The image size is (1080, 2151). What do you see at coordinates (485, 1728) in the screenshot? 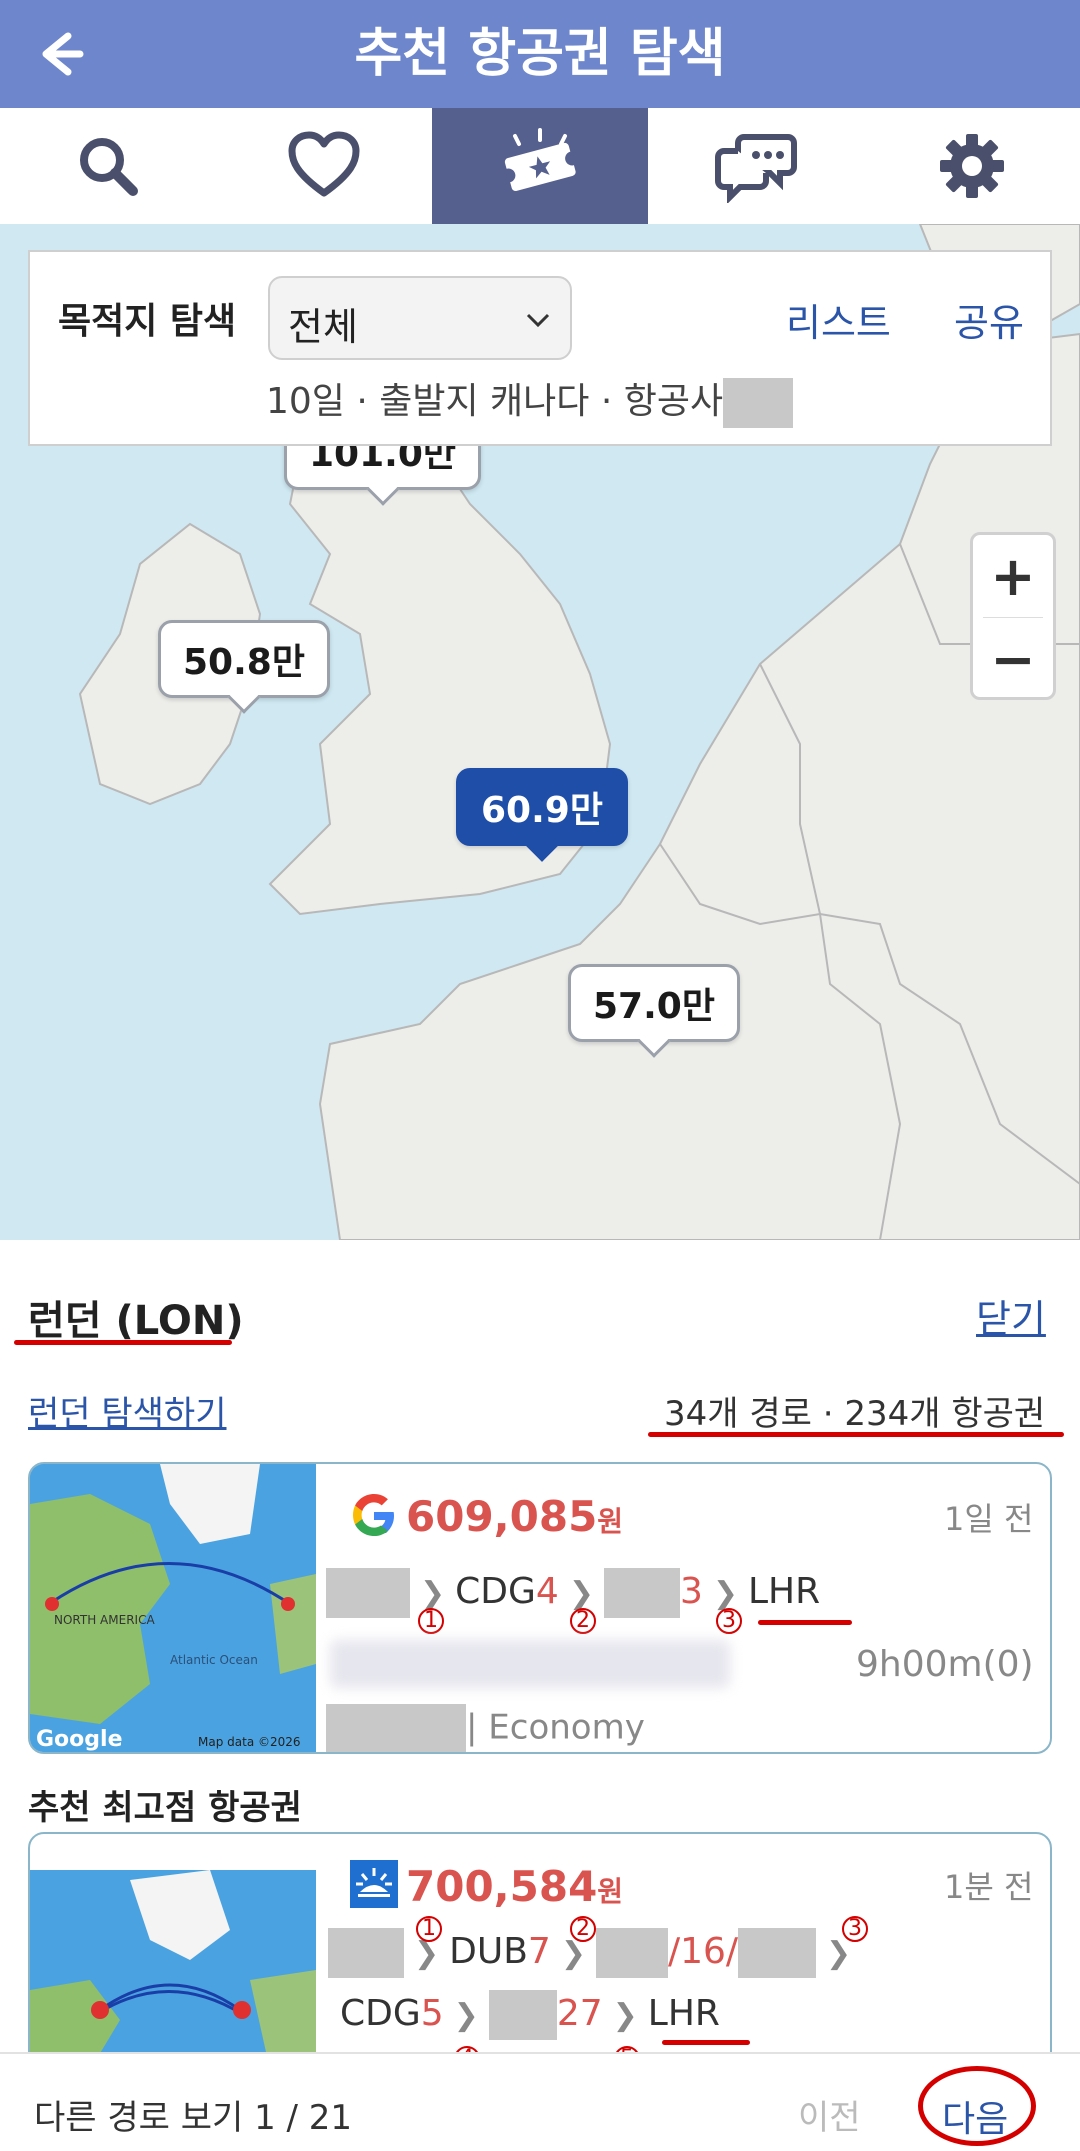
I see `cabin-class: | Economy` at bounding box center [485, 1728].